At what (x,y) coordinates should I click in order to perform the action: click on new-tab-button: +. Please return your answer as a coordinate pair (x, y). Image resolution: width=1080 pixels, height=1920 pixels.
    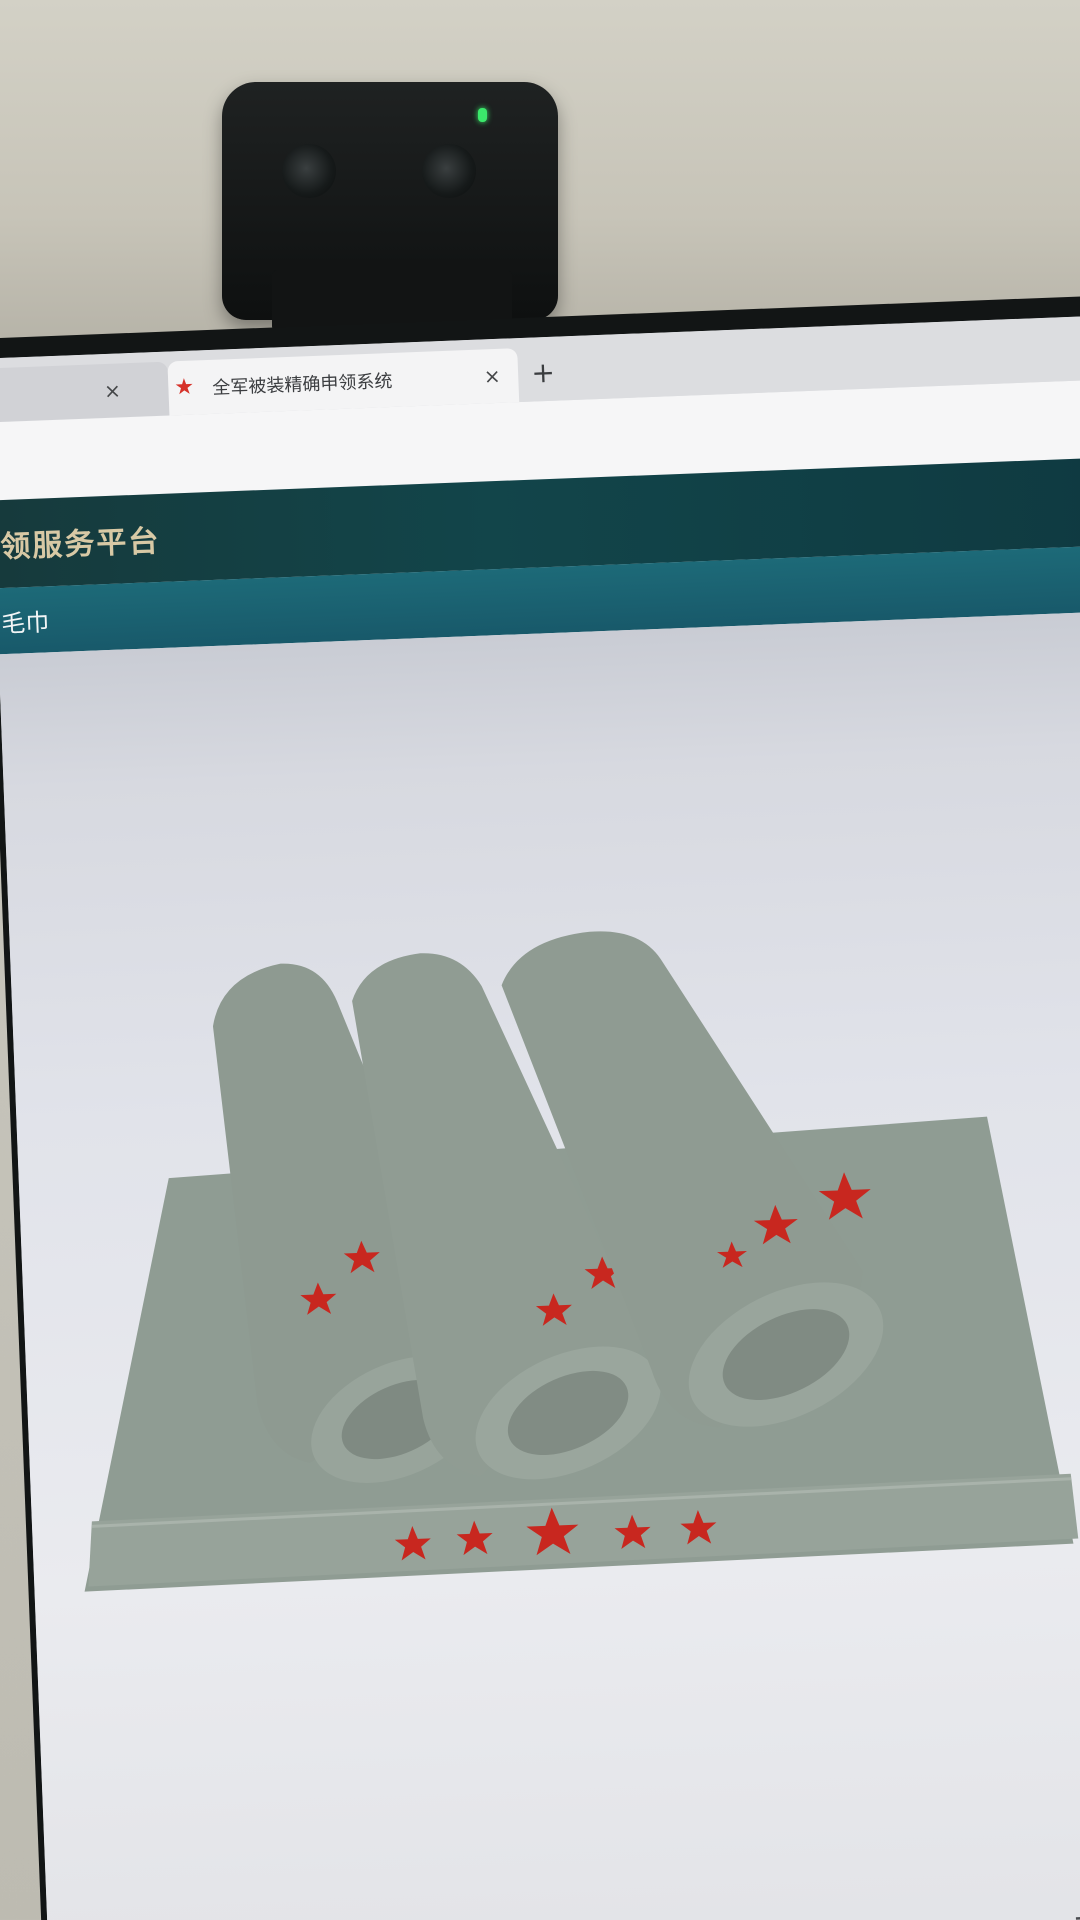
    Looking at the image, I should click on (542, 372).